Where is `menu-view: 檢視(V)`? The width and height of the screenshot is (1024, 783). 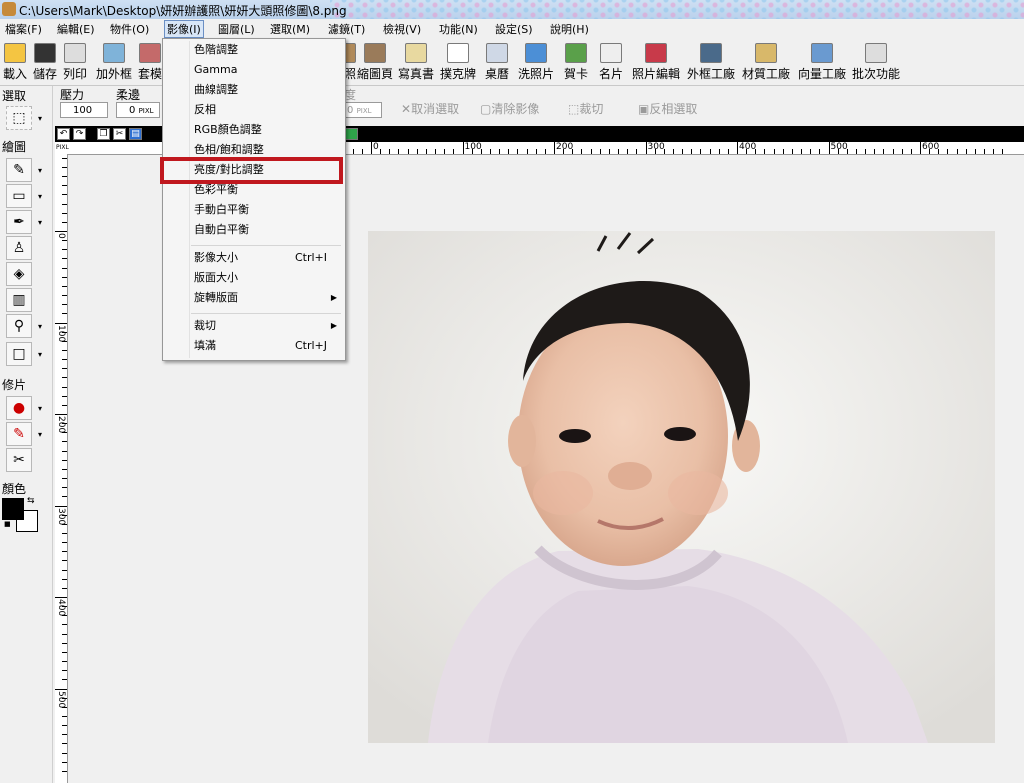
menu-view: 檢視(V) is located at coordinates (402, 29).